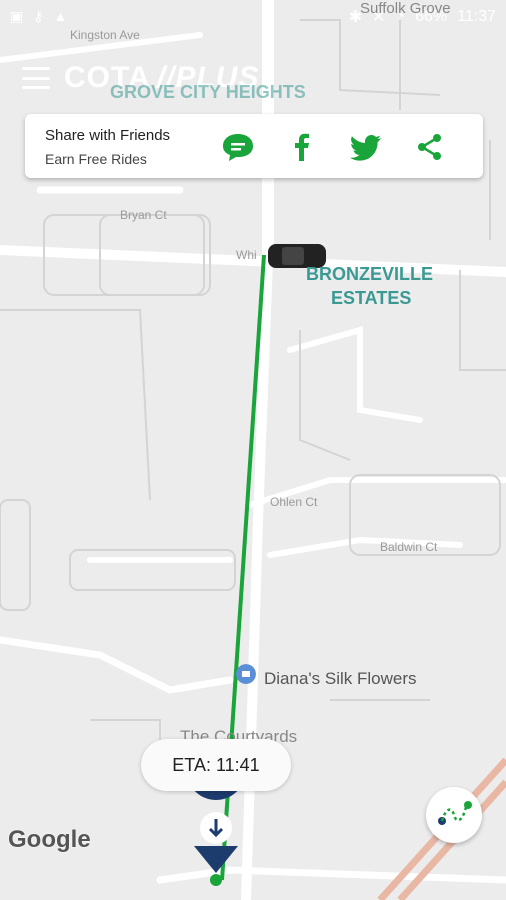  I want to click on neighborhood-label-bronzeville: BRONZEVILLE, so click(370, 274).